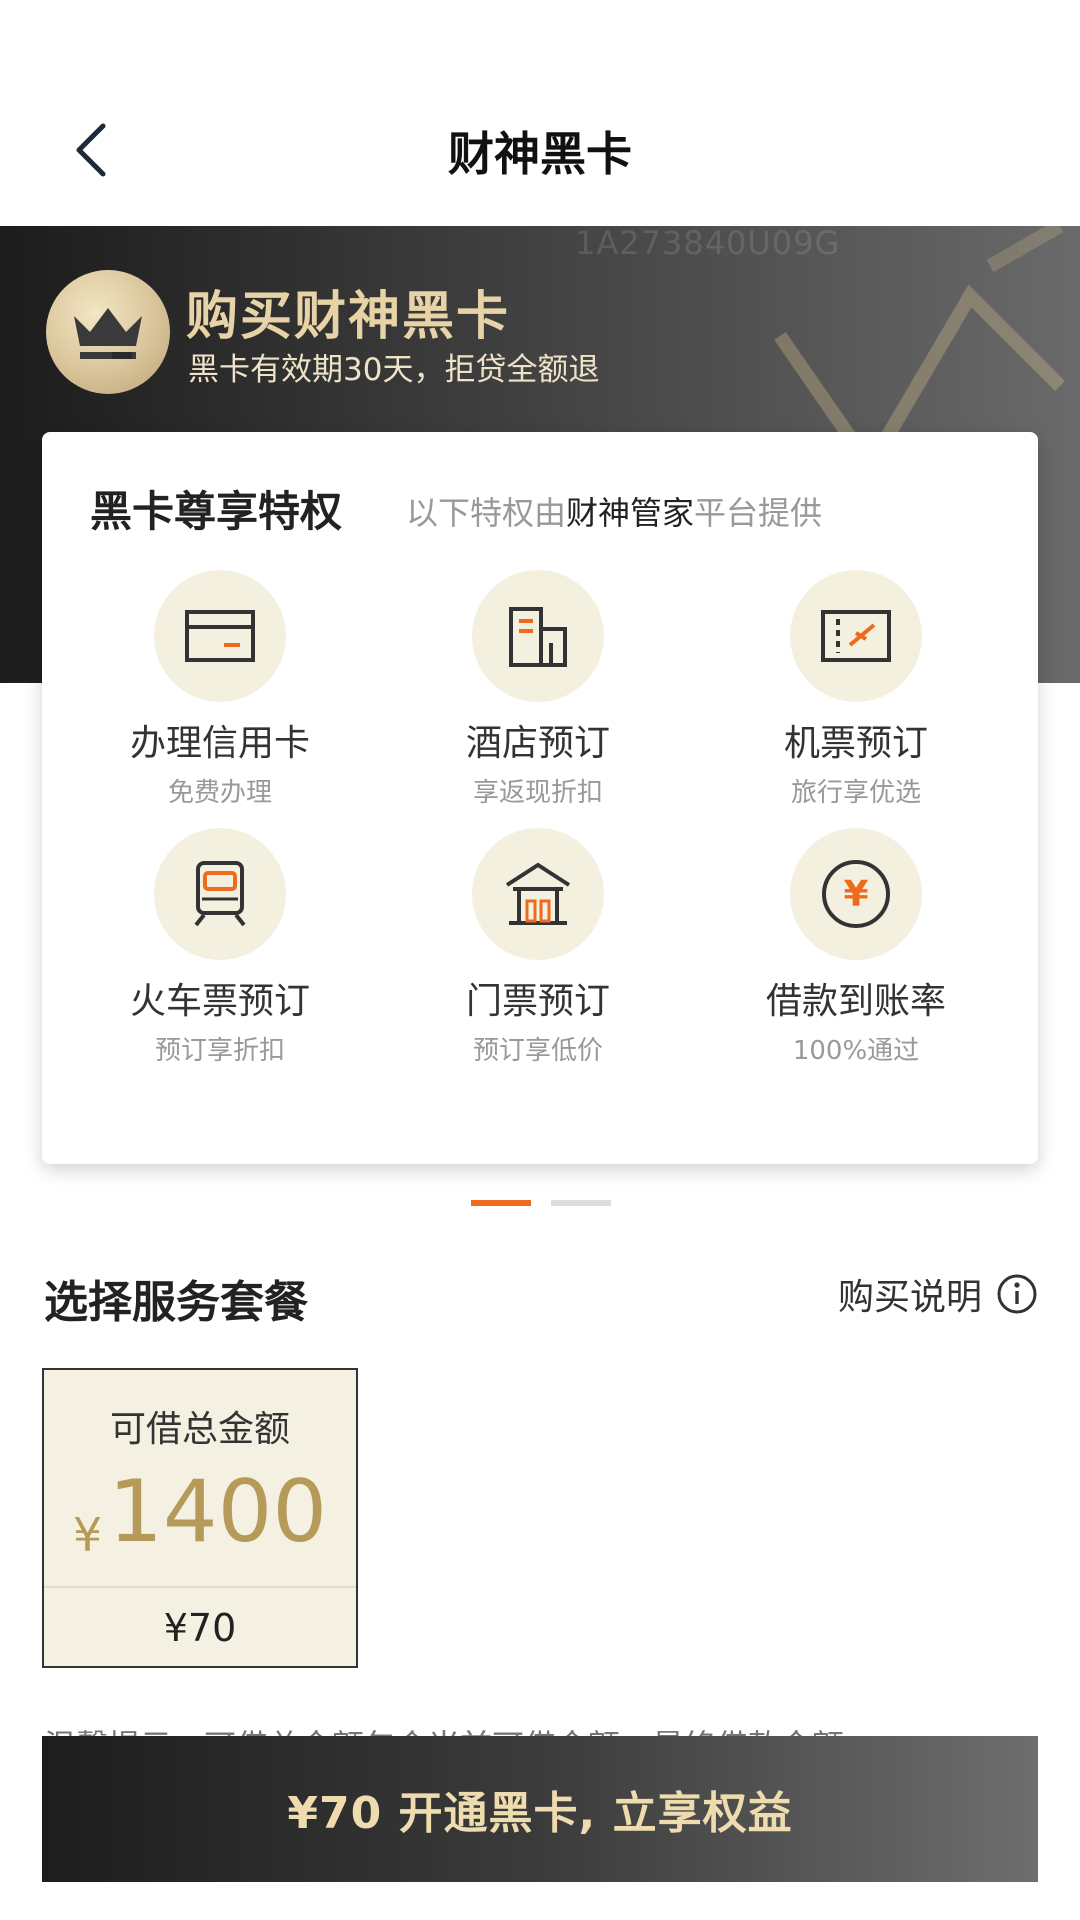 This screenshot has height=1920, width=1080. I want to click on cta-label: ¥70 开通黑卡, 立享权益, so click(540, 1813).